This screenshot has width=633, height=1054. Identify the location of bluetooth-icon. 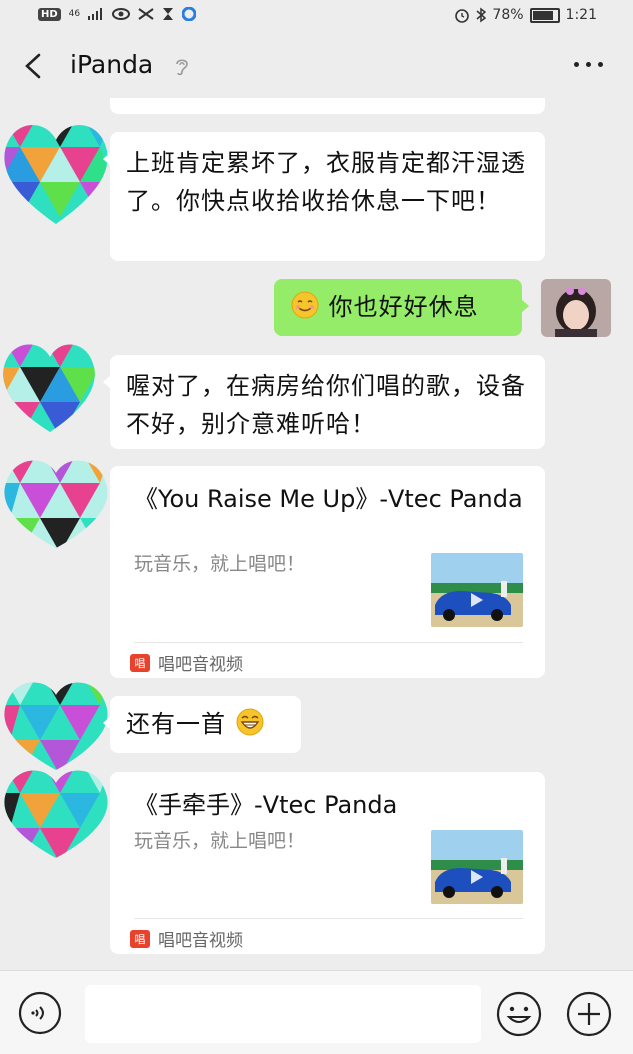
(481, 15).